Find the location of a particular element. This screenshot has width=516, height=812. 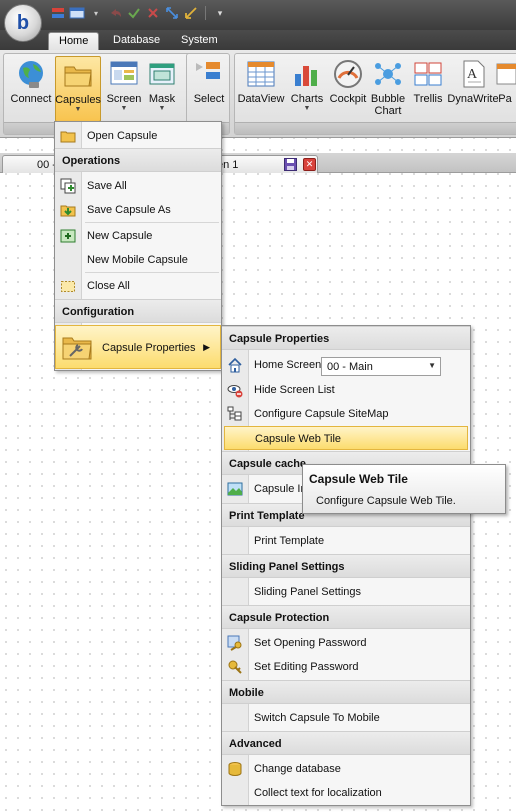

window-qat-icon is located at coordinates (77, 13).